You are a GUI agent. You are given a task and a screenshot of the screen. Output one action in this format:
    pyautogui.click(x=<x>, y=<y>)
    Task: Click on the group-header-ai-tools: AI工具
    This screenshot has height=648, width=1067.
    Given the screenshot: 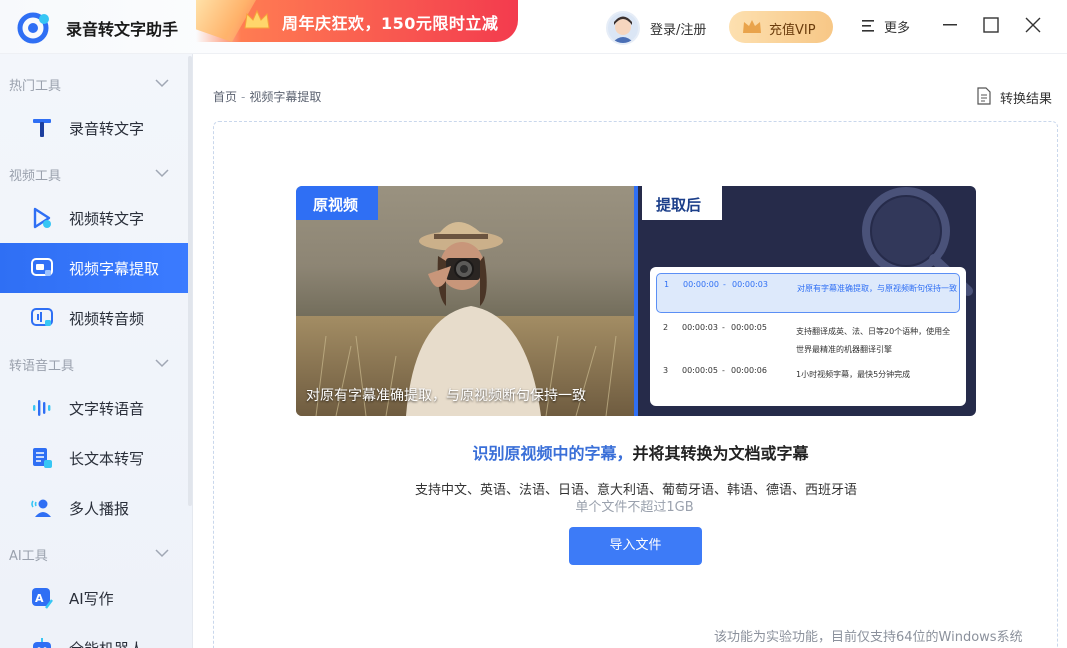 What is the action you would take?
    pyautogui.click(x=94, y=553)
    